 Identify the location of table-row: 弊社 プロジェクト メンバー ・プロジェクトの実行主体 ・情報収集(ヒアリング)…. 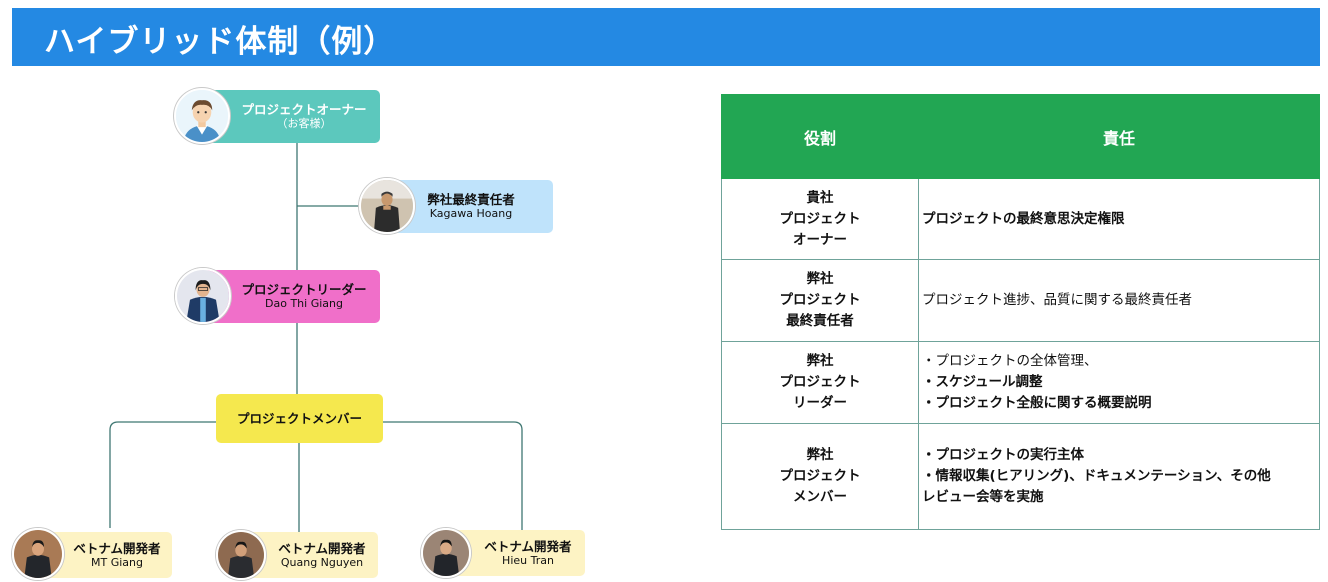
(1020, 476).